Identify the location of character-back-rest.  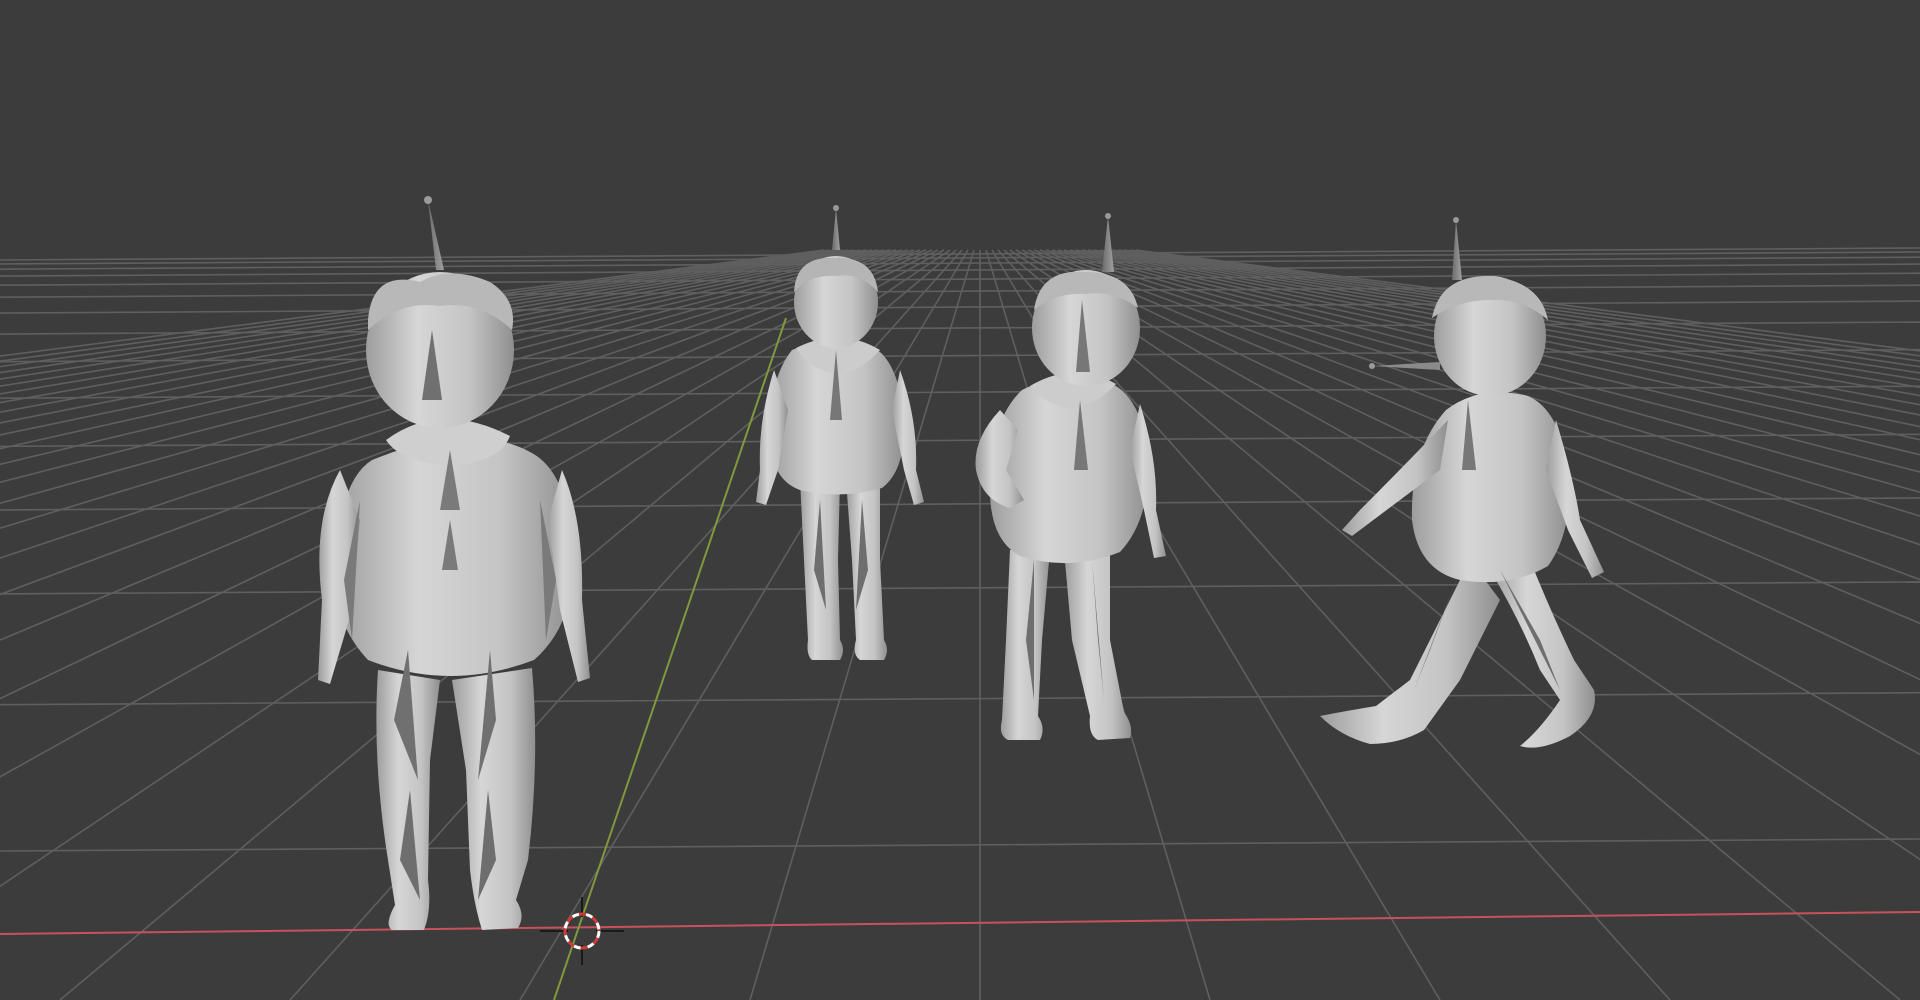
(840, 432).